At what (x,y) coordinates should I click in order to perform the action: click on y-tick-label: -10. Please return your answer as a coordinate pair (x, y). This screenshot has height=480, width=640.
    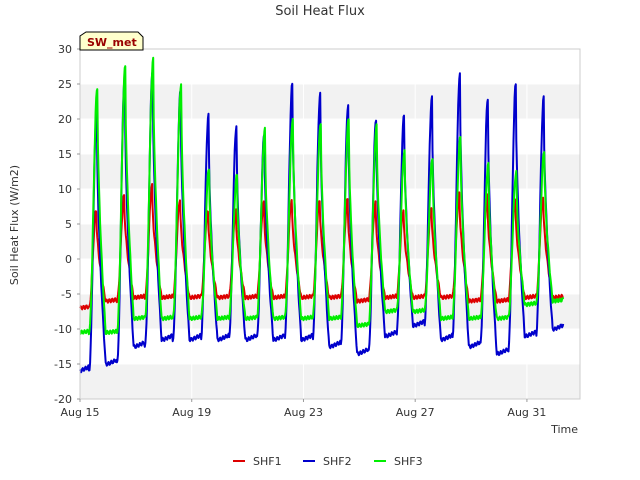
    Looking at the image, I should click on (63, 329).